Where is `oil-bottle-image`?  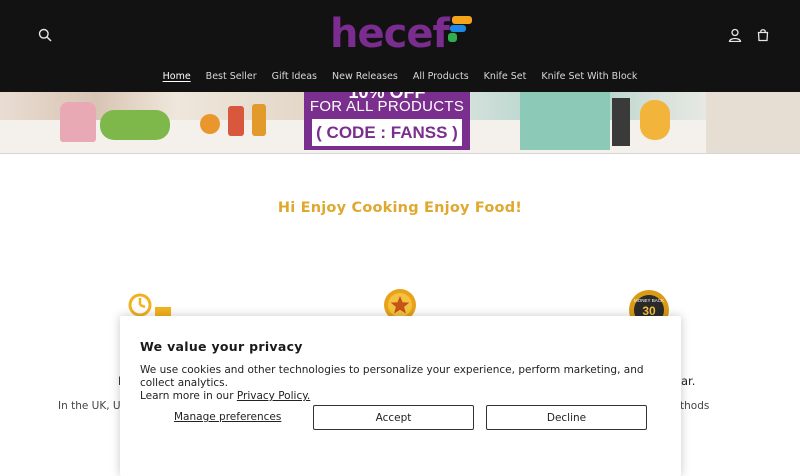 oil-bottle-image is located at coordinates (259, 120).